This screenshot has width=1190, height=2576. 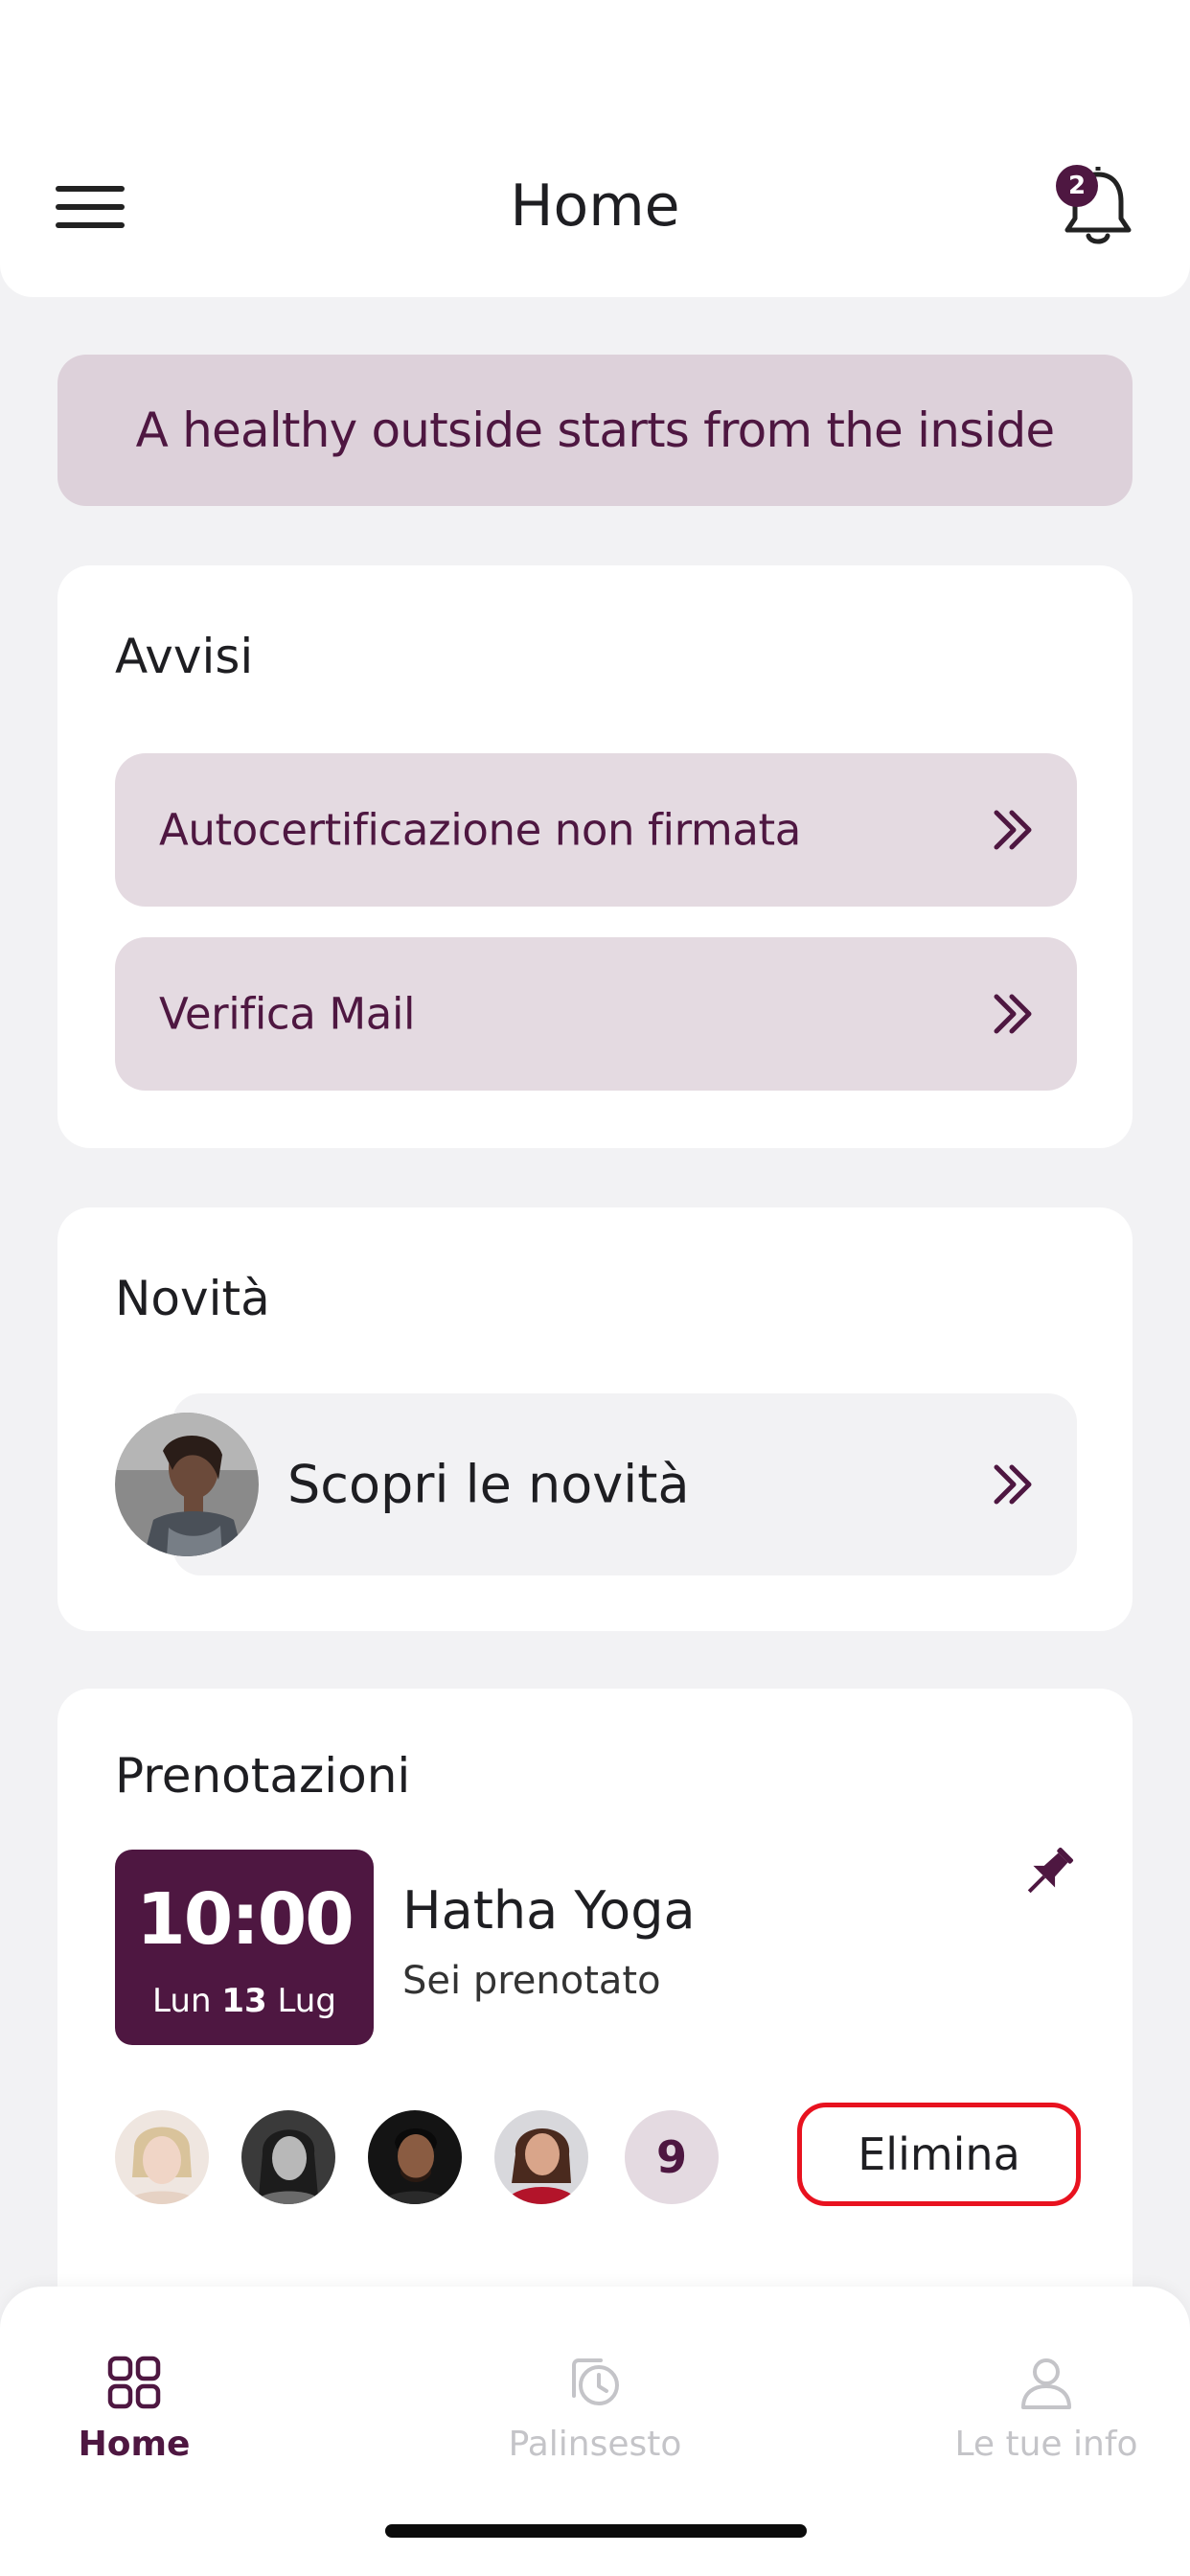 I want to click on alert-item-self-certification: Autocertificazione non firmata, so click(x=596, y=830).